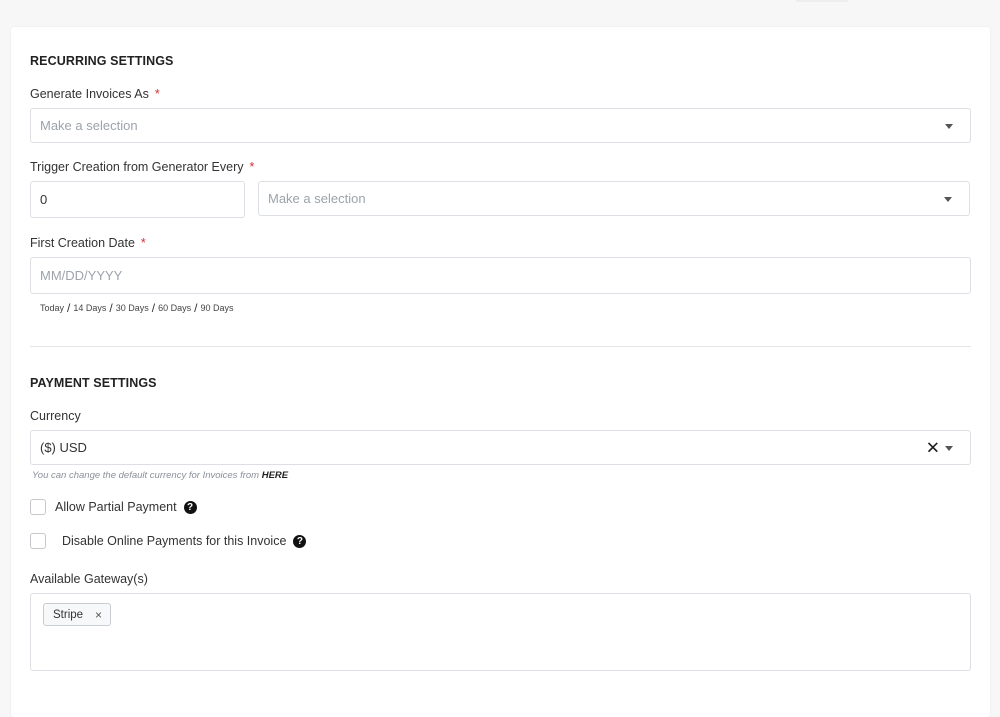 This screenshot has height=717, width=1000. I want to click on currency-select: ($) USD ✕, so click(500, 447).